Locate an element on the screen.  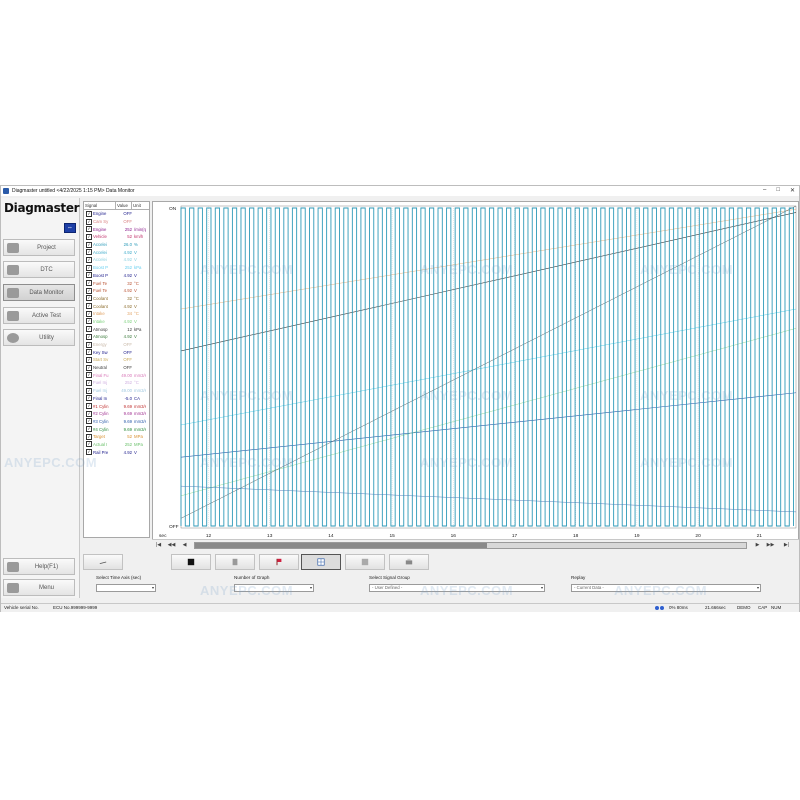
signal-row: ✓ Coolant 32 °C is located at coordinates (116, 299).